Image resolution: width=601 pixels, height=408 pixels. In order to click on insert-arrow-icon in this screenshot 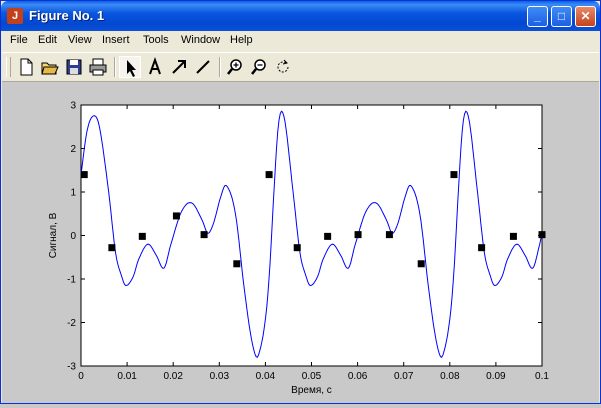, I will do `click(179, 67)`.